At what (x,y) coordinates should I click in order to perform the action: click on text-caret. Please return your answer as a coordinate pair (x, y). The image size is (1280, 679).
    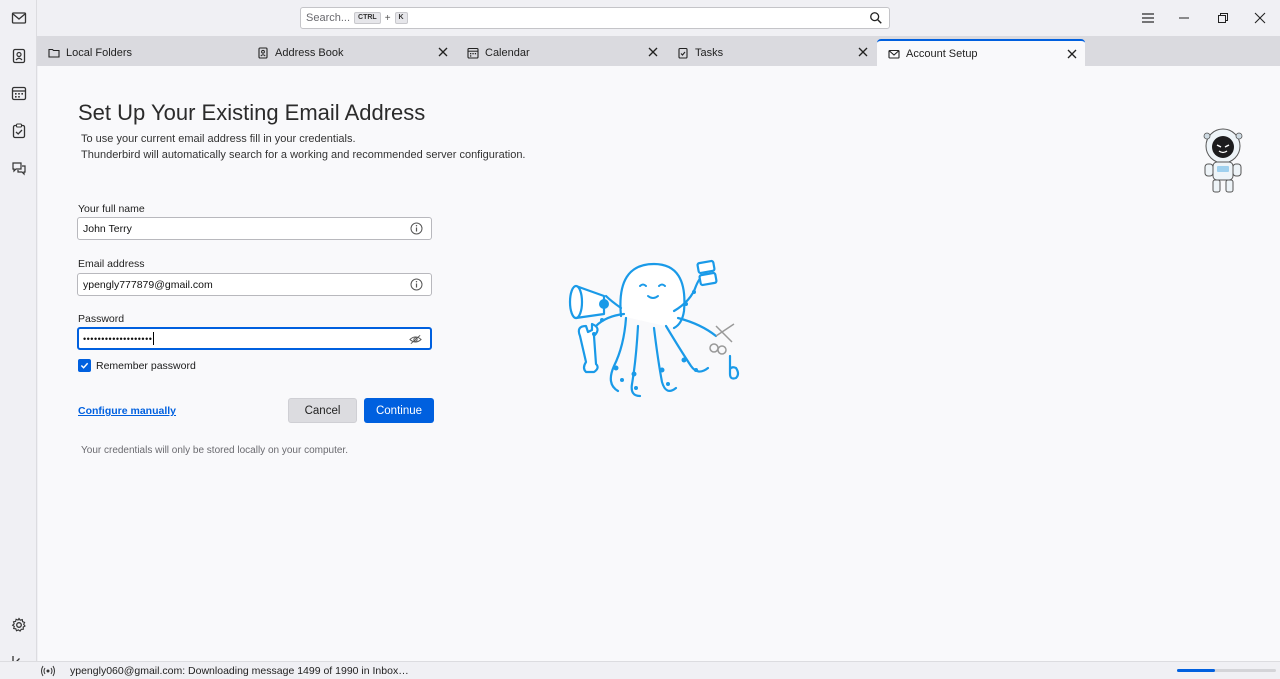
    Looking at the image, I should click on (154, 338).